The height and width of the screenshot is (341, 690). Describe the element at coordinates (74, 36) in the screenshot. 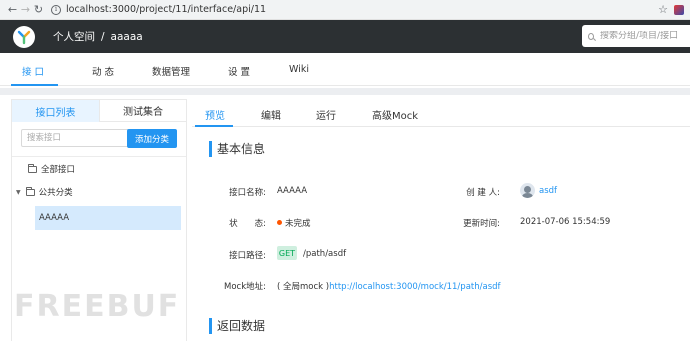

I see `breadcrumb-space: 个人空间` at that location.